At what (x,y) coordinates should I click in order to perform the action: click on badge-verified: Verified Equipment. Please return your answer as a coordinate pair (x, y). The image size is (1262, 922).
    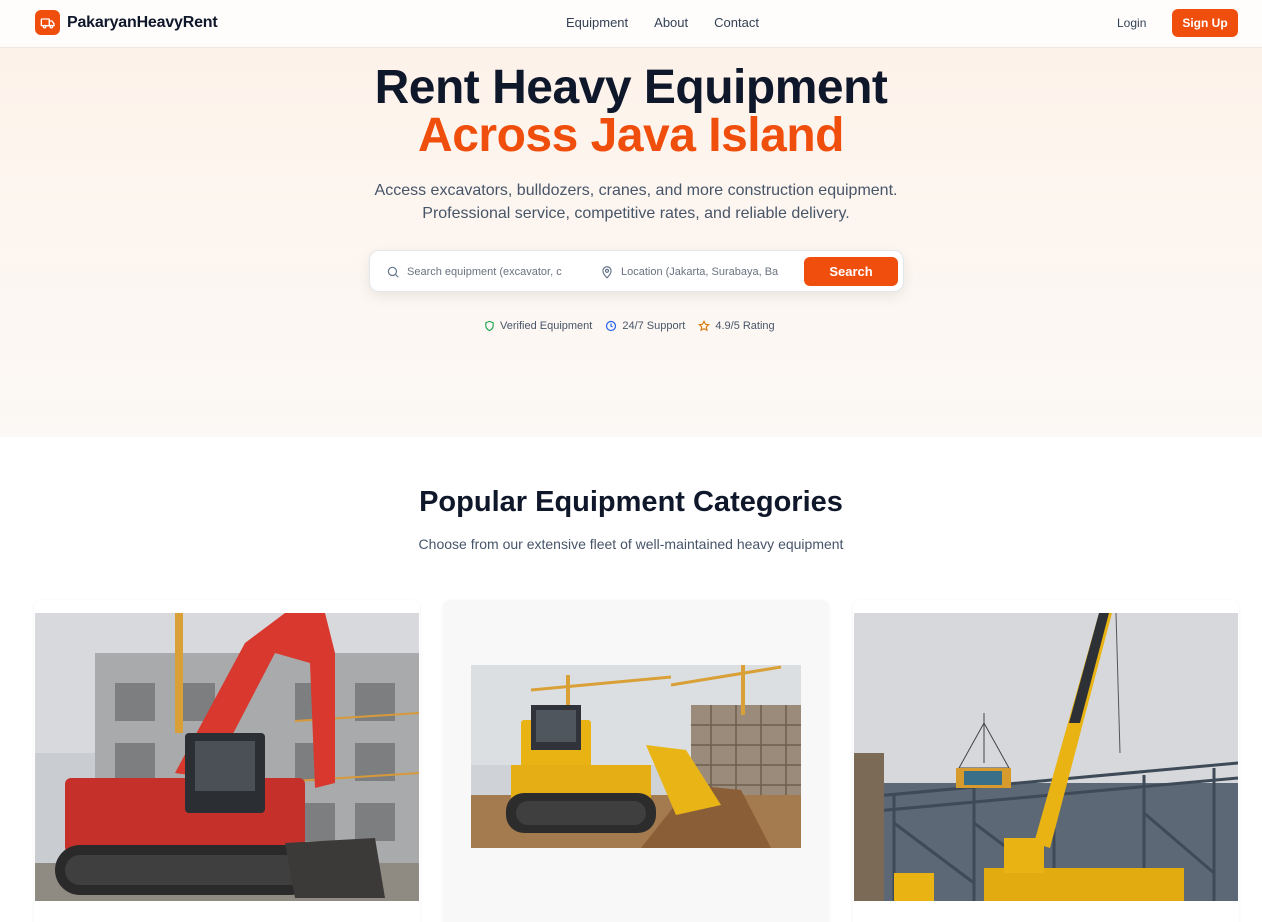
    Looking at the image, I should click on (538, 326).